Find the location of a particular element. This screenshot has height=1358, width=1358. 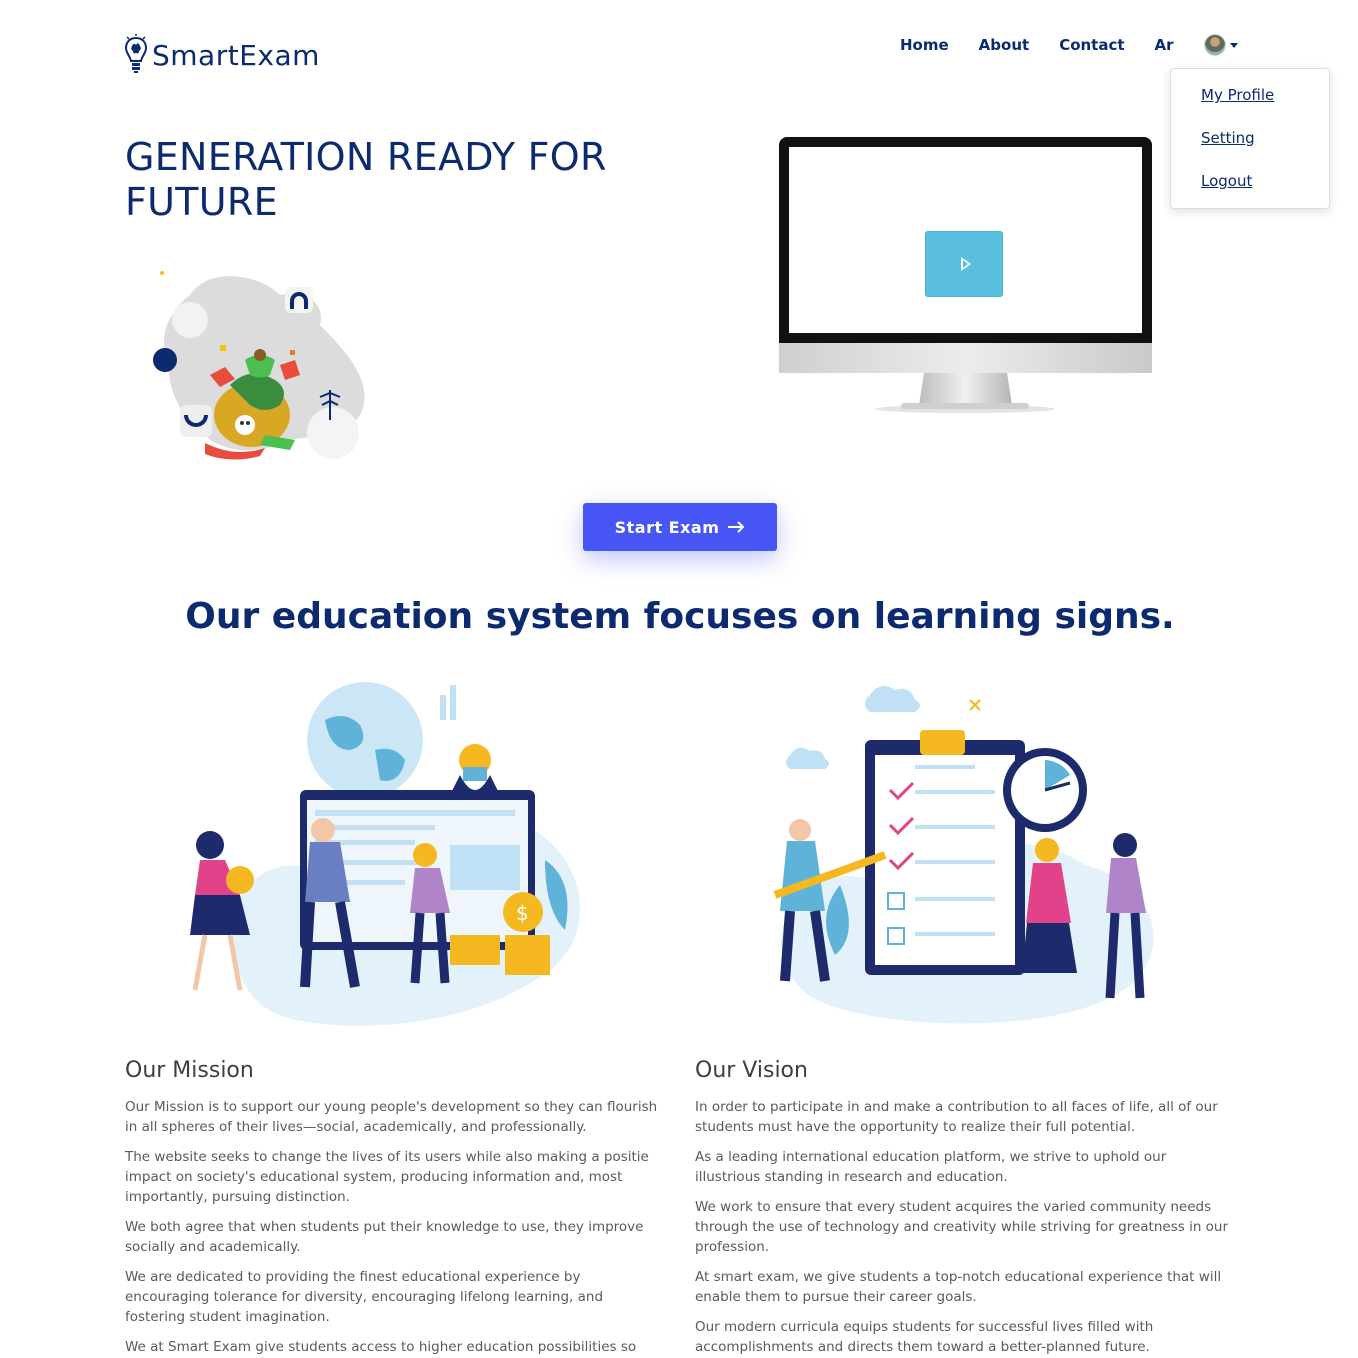

nav-language-ar: Ar is located at coordinates (1164, 45).